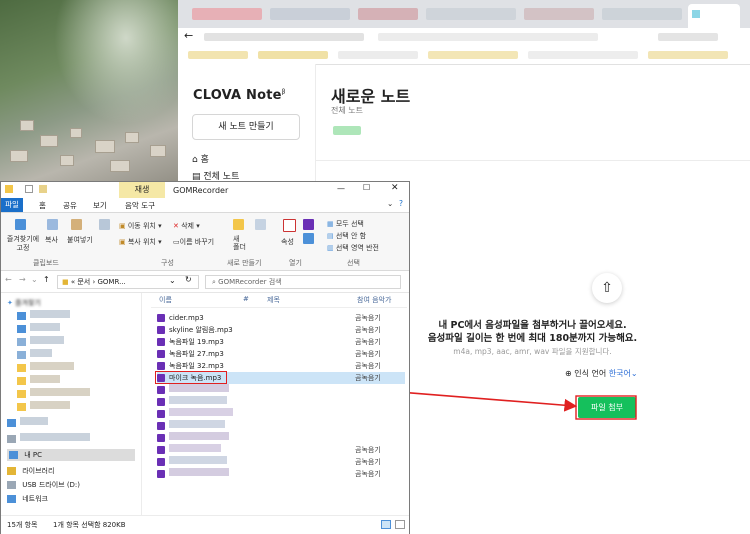 The image size is (750, 534). What do you see at coordinates (281, 342) in the screenshot?
I see `file-row: 녹음파일 19.mp3 곰녹음기` at bounding box center [281, 342].